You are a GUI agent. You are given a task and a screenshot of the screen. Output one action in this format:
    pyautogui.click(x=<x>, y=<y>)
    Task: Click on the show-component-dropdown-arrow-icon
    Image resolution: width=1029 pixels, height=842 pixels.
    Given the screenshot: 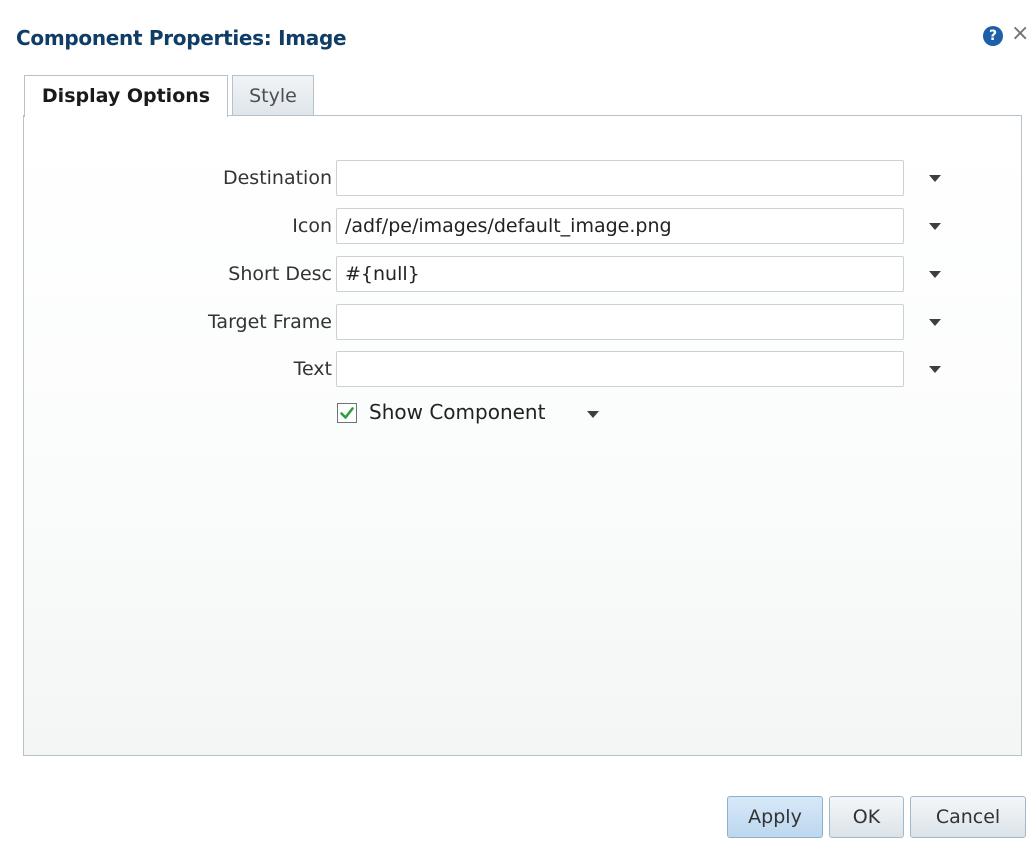 What is the action you would take?
    pyautogui.click(x=593, y=414)
    